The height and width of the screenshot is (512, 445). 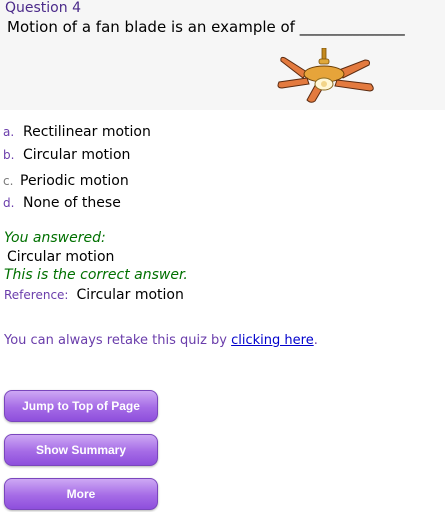 What do you see at coordinates (130, 295) in the screenshot?
I see `reference-value: Circular motion` at bounding box center [130, 295].